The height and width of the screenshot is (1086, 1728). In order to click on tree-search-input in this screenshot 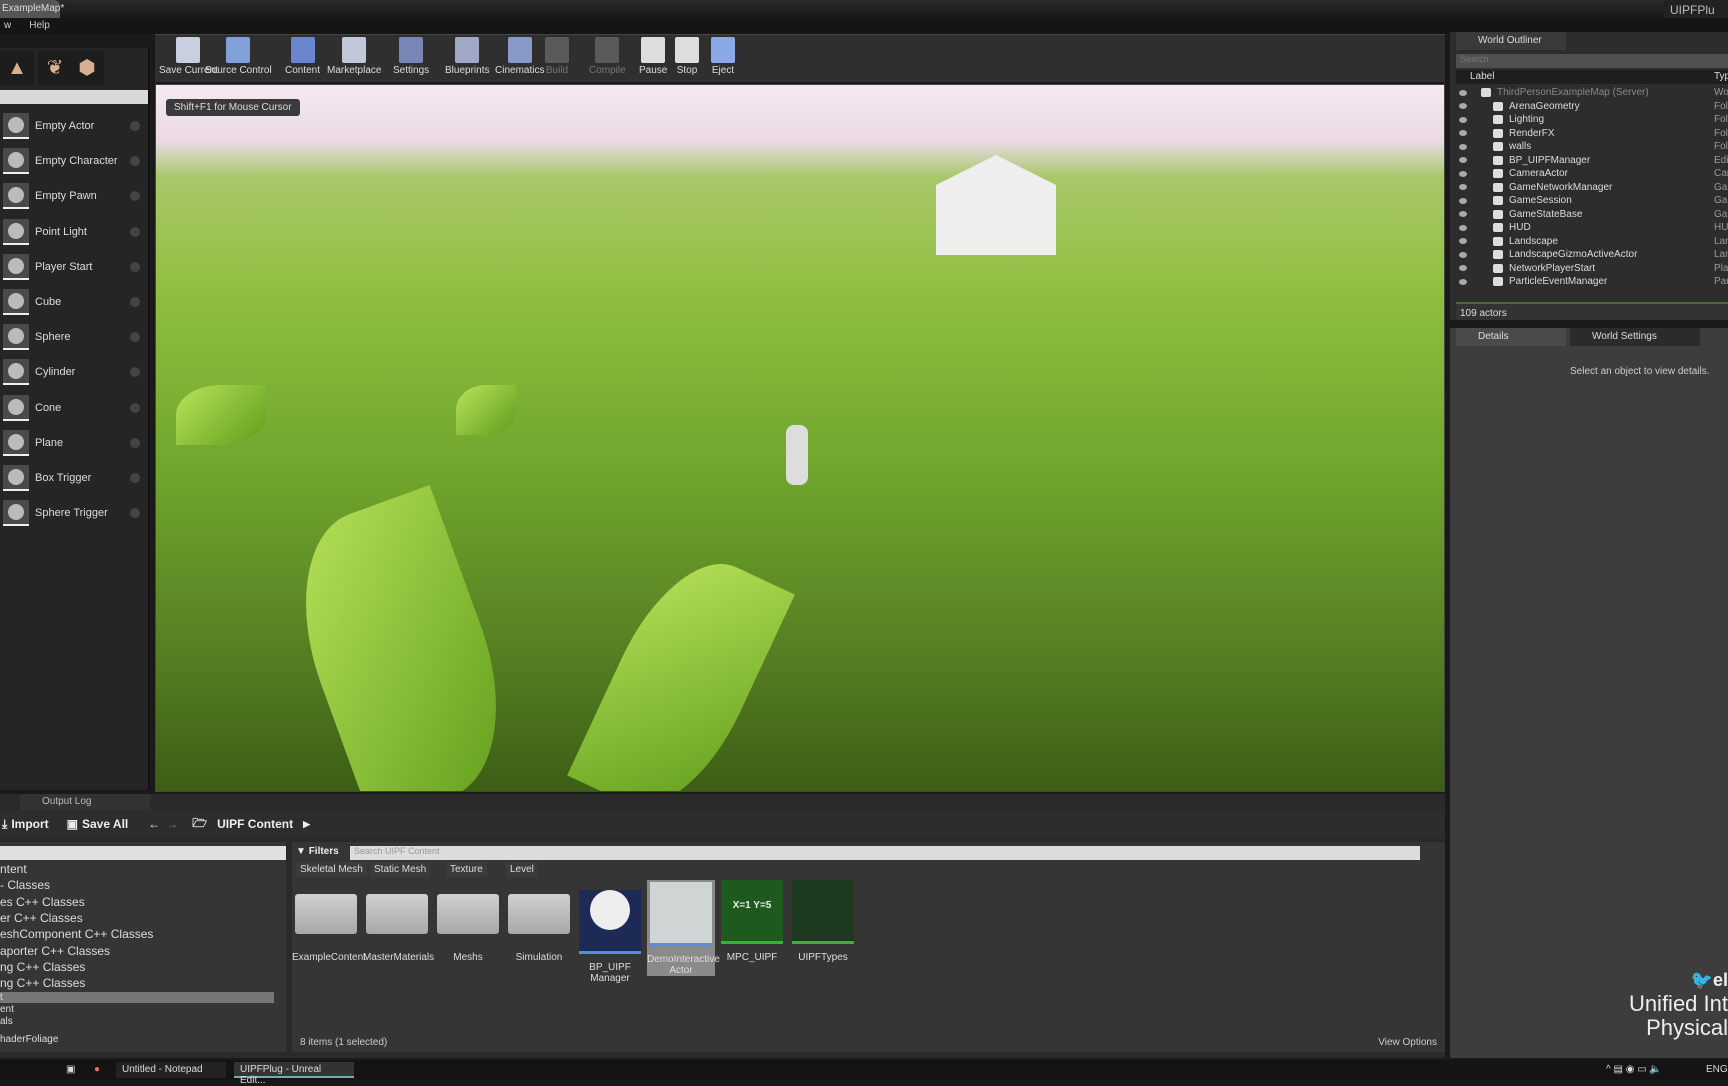, I will do `click(143, 853)`.